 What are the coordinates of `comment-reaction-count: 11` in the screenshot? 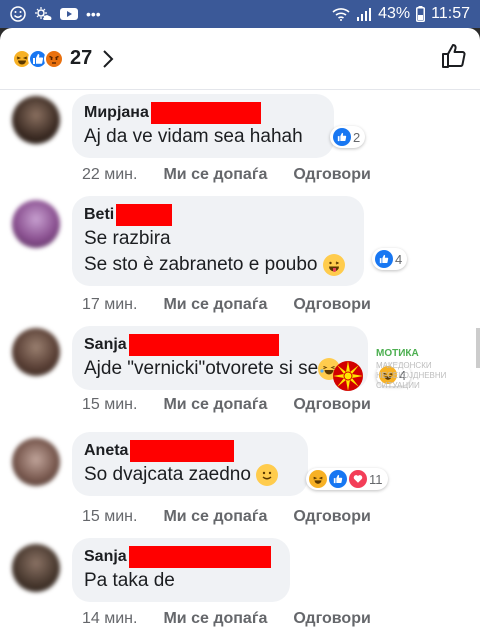 It's located at (376, 479).